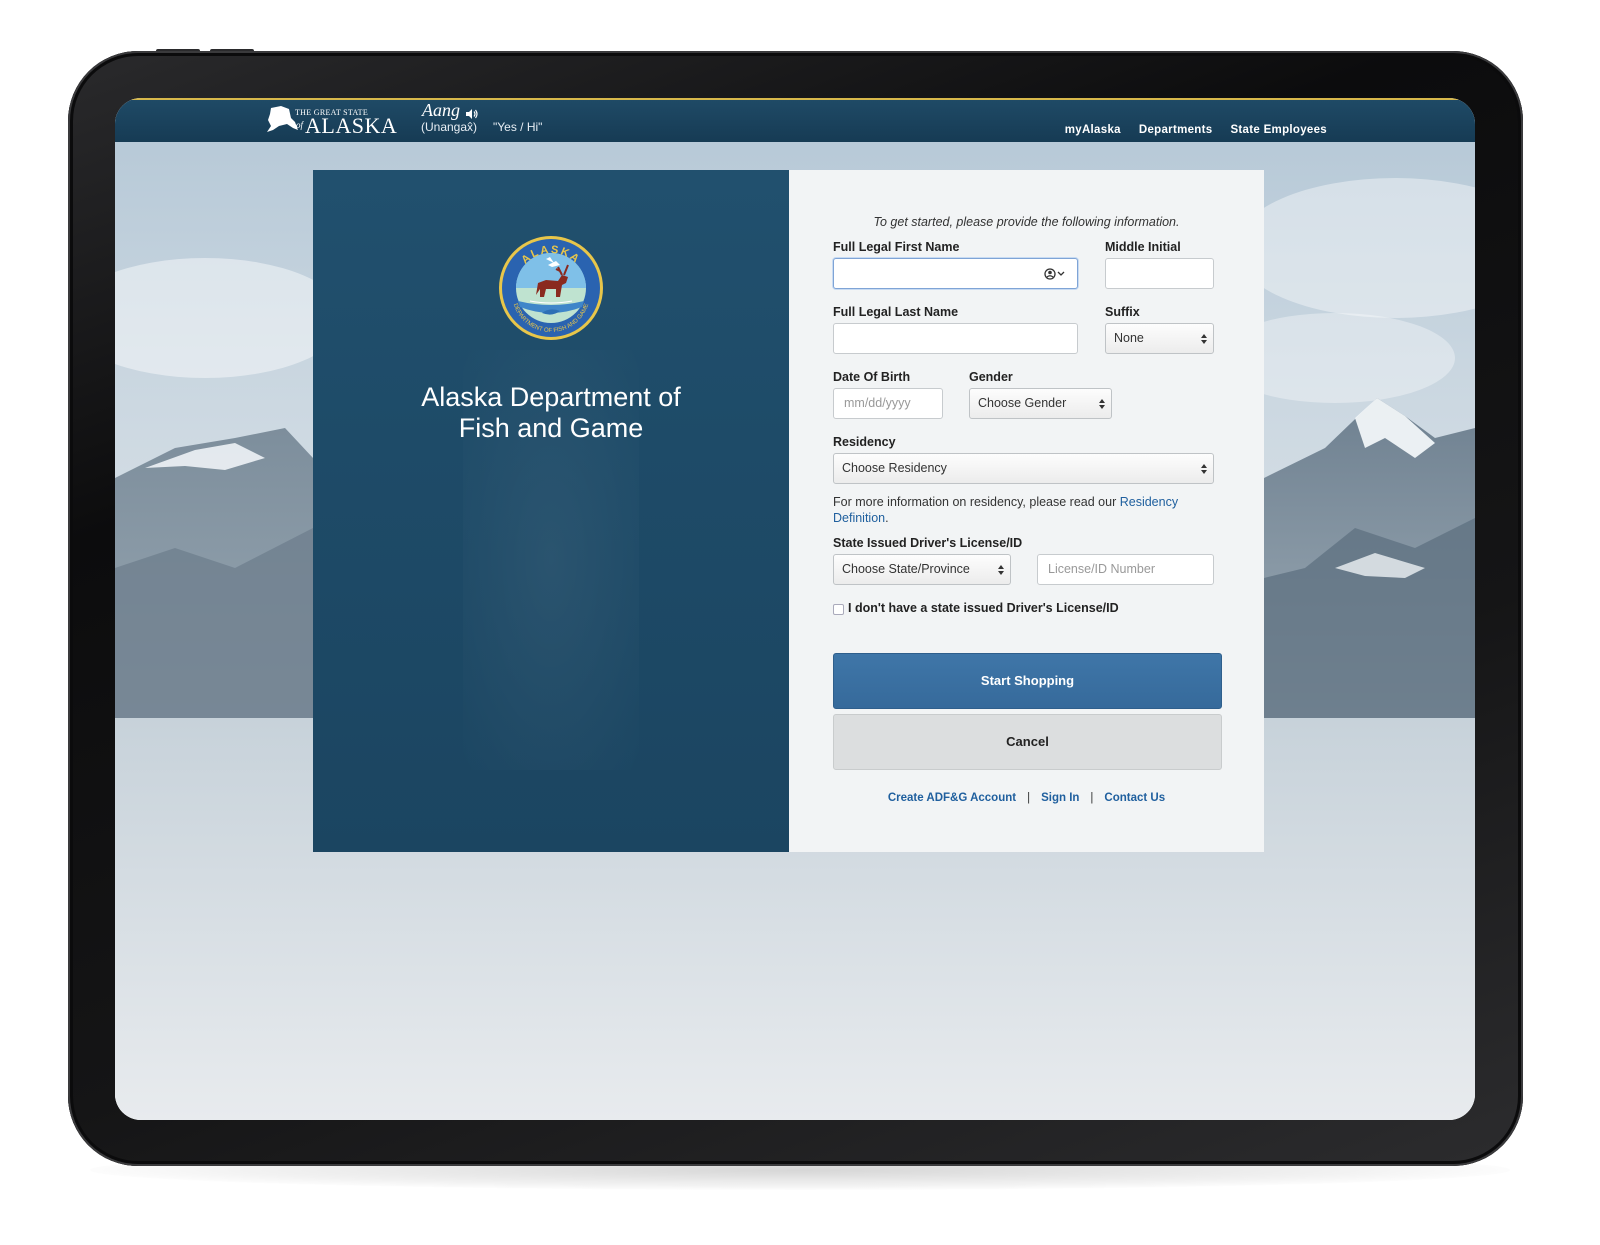 The image size is (1600, 1245). Describe the element at coordinates (518, 127) in the screenshot. I see `native-translation: "Yes / Hi"` at that location.